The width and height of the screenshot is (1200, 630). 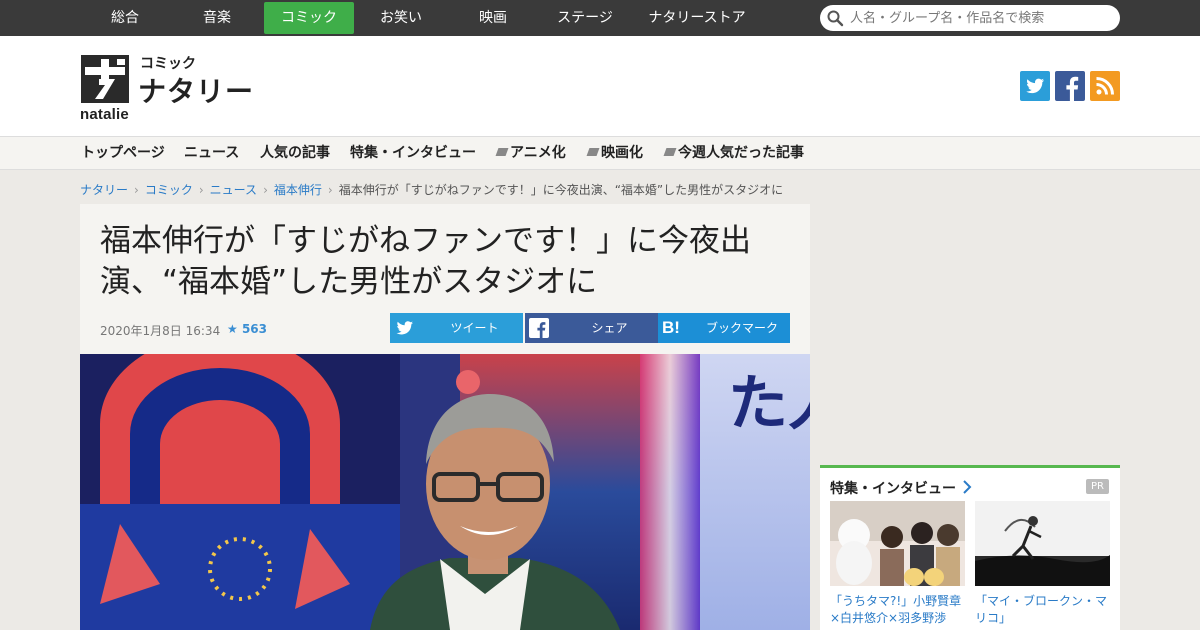 I want to click on star-count: ★ 563, so click(x=247, y=329).